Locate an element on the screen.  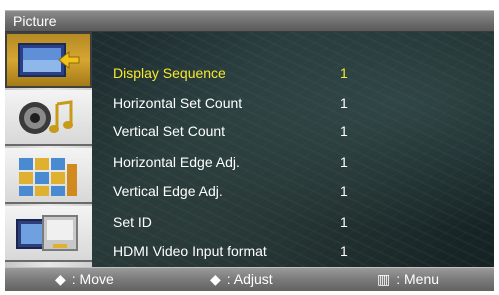
sidebar-tab-sound is located at coordinates (48, 118).